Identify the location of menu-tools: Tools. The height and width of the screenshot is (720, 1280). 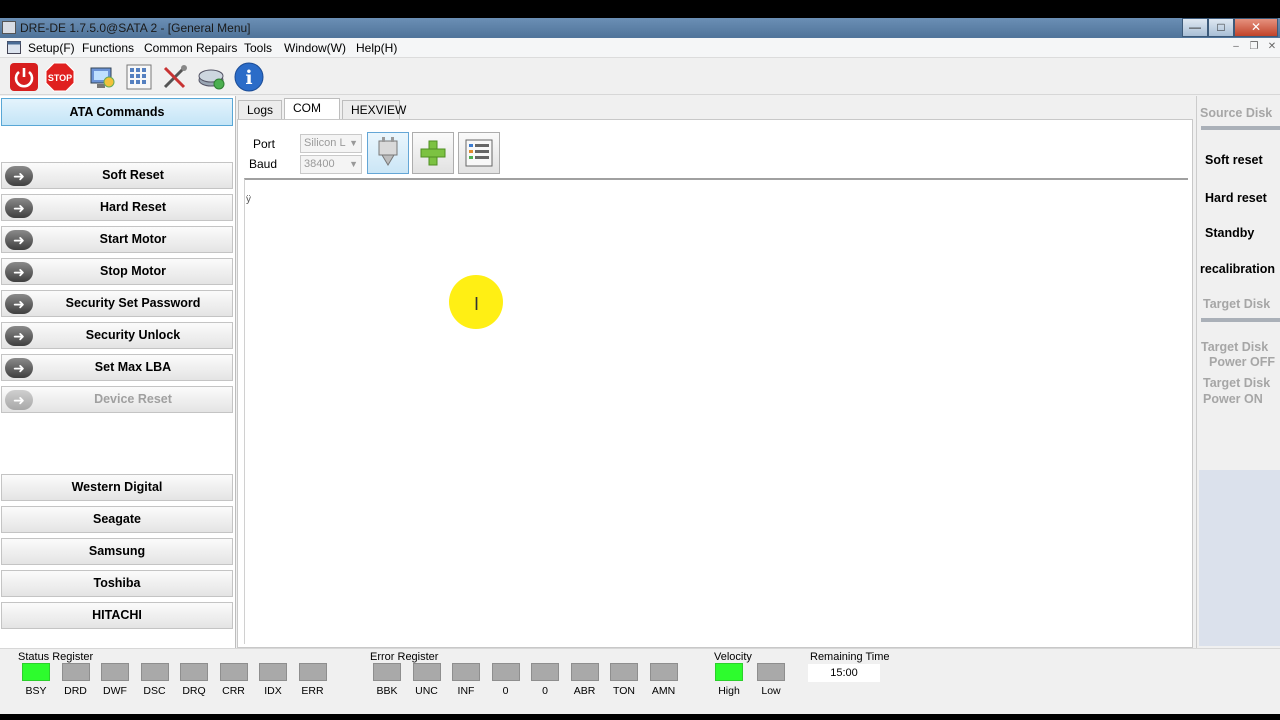
(258, 48).